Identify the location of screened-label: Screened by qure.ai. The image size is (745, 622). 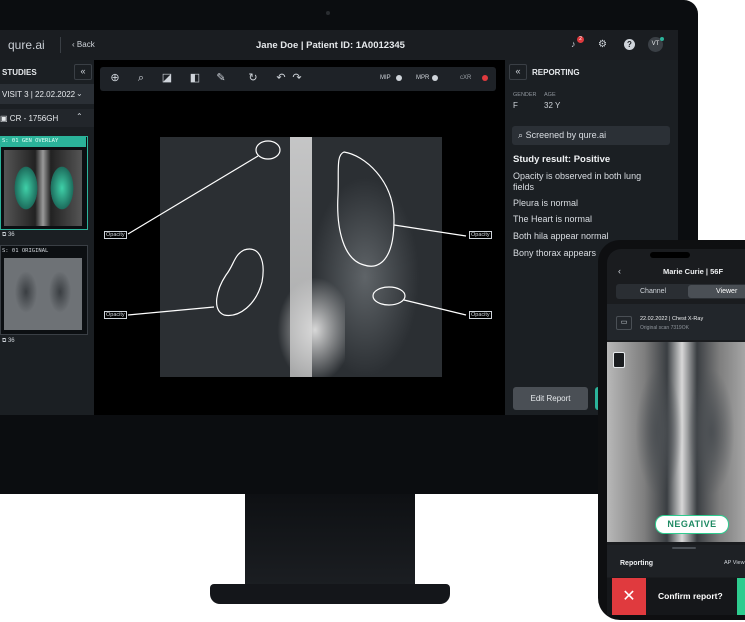
(566, 135).